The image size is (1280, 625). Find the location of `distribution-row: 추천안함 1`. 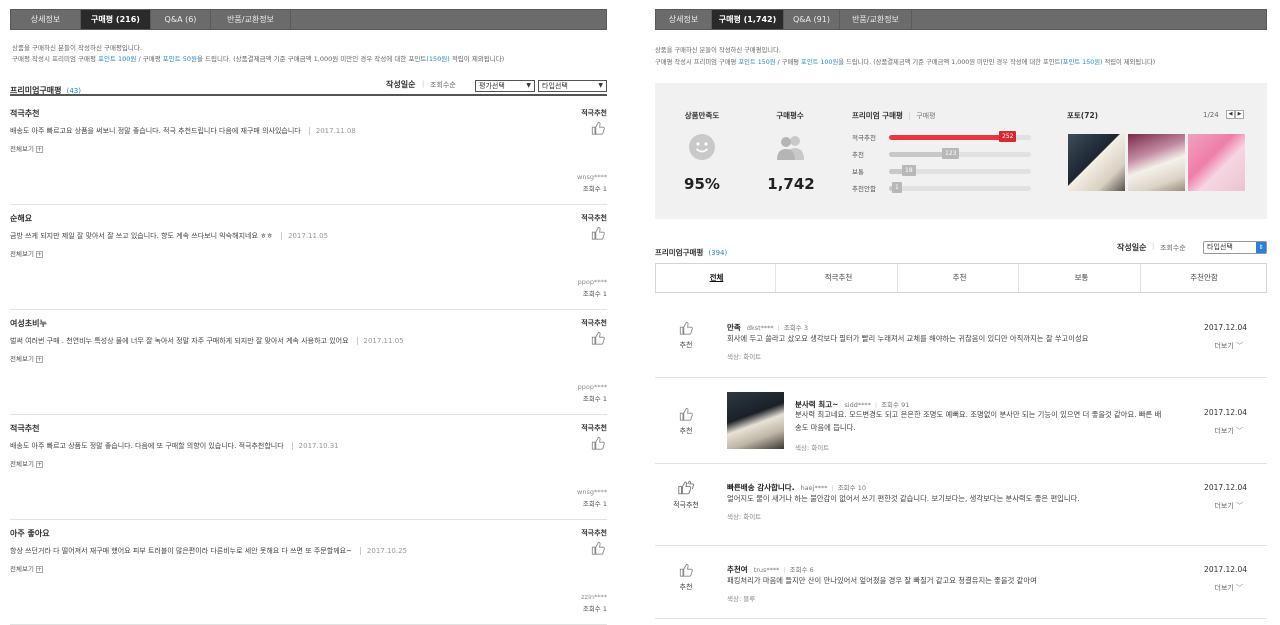

distribution-row: 추천안함 1 is located at coordinates (942, 188).